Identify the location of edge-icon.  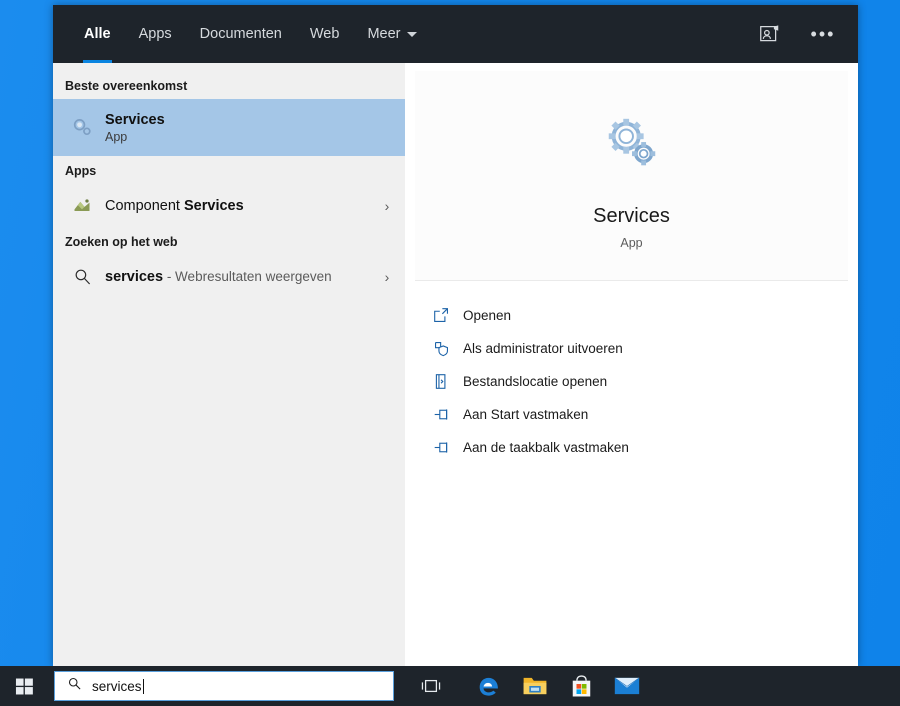
(488, 686).